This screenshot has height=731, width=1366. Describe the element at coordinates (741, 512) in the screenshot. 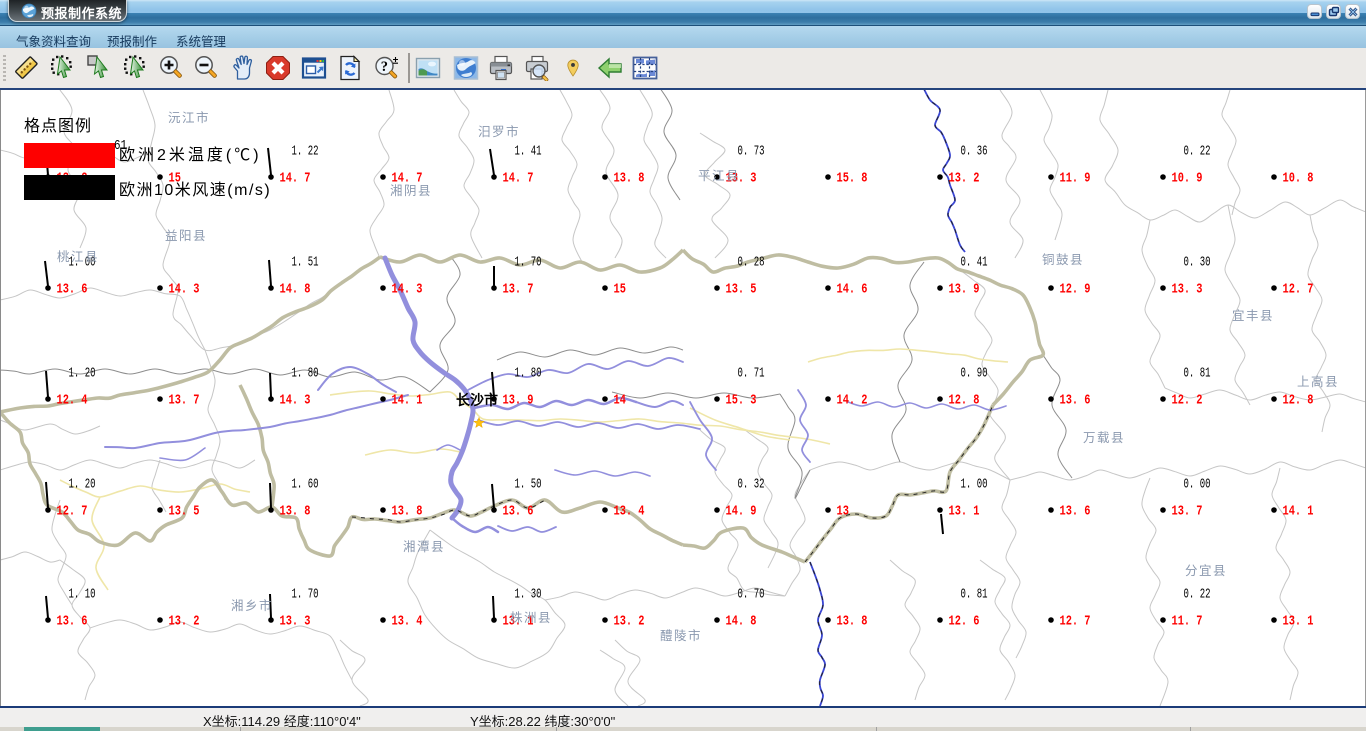

I see `svg-text: 14. 9` at that location.